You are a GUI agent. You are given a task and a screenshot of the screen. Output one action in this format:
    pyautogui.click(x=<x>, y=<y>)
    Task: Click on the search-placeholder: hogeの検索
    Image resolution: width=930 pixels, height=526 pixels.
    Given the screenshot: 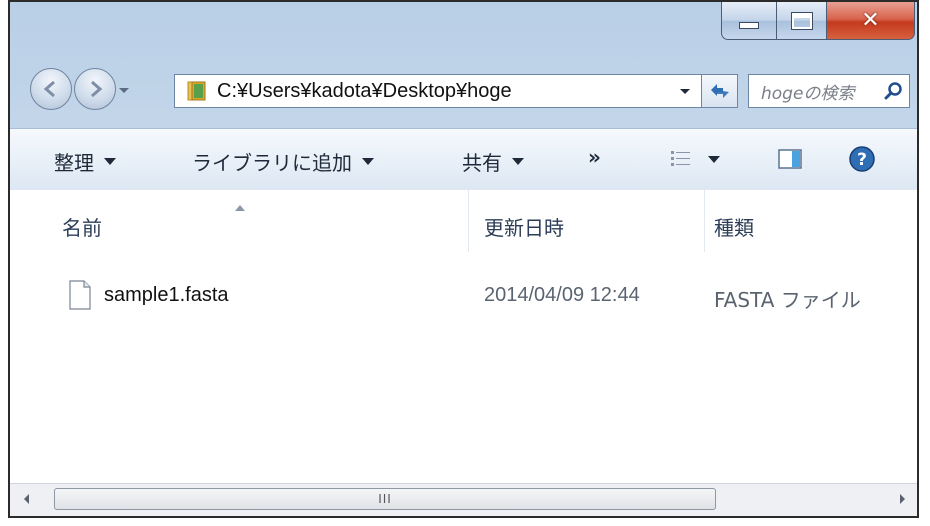 What is the action you would take?
    pyautogui.click(x=808, y=93)
    